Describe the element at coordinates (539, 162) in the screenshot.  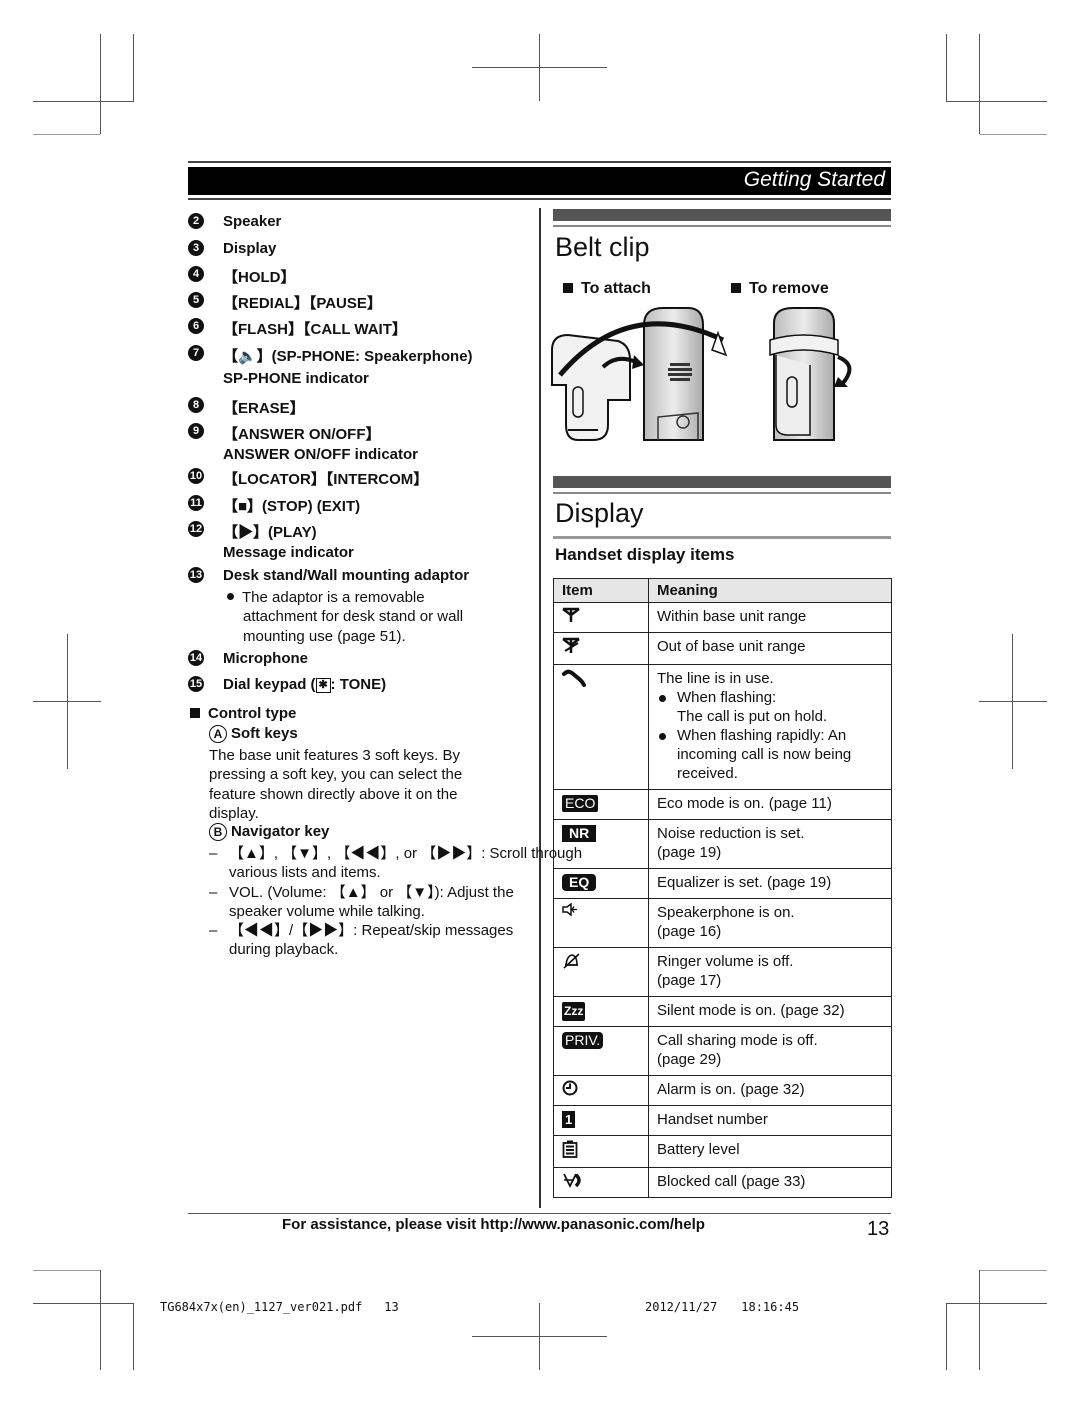
I see `header-rule` at that location.